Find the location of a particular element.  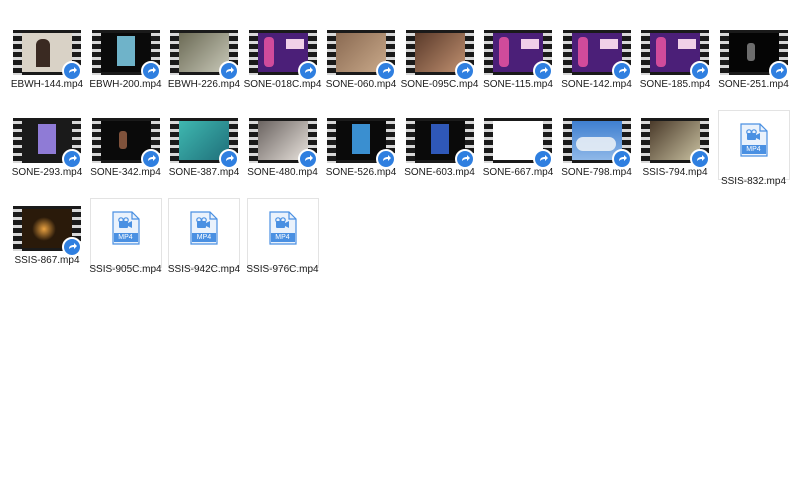

file-name: SSIS-976C.mp4 is located at coordinates (282, 269).